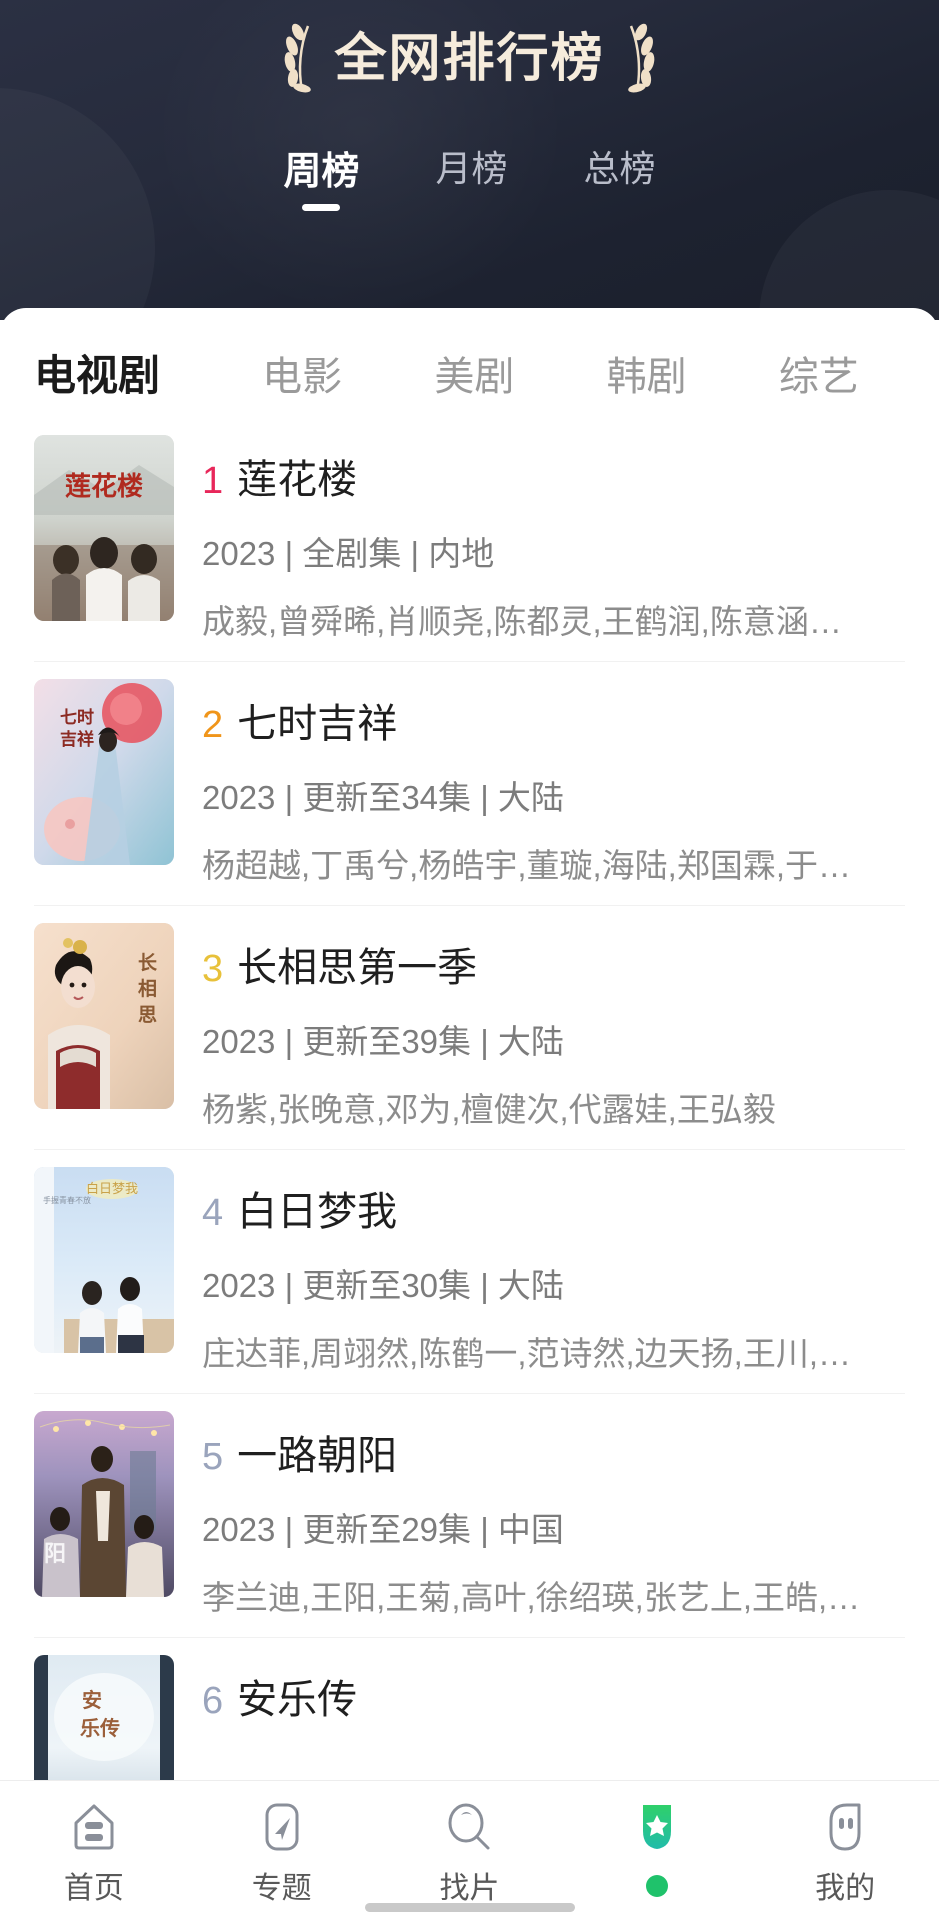  What do you see at coordinates (104, 486) in the screenshot?
I see `svg-text: 莲花楼` at bounding box center [104, 486].